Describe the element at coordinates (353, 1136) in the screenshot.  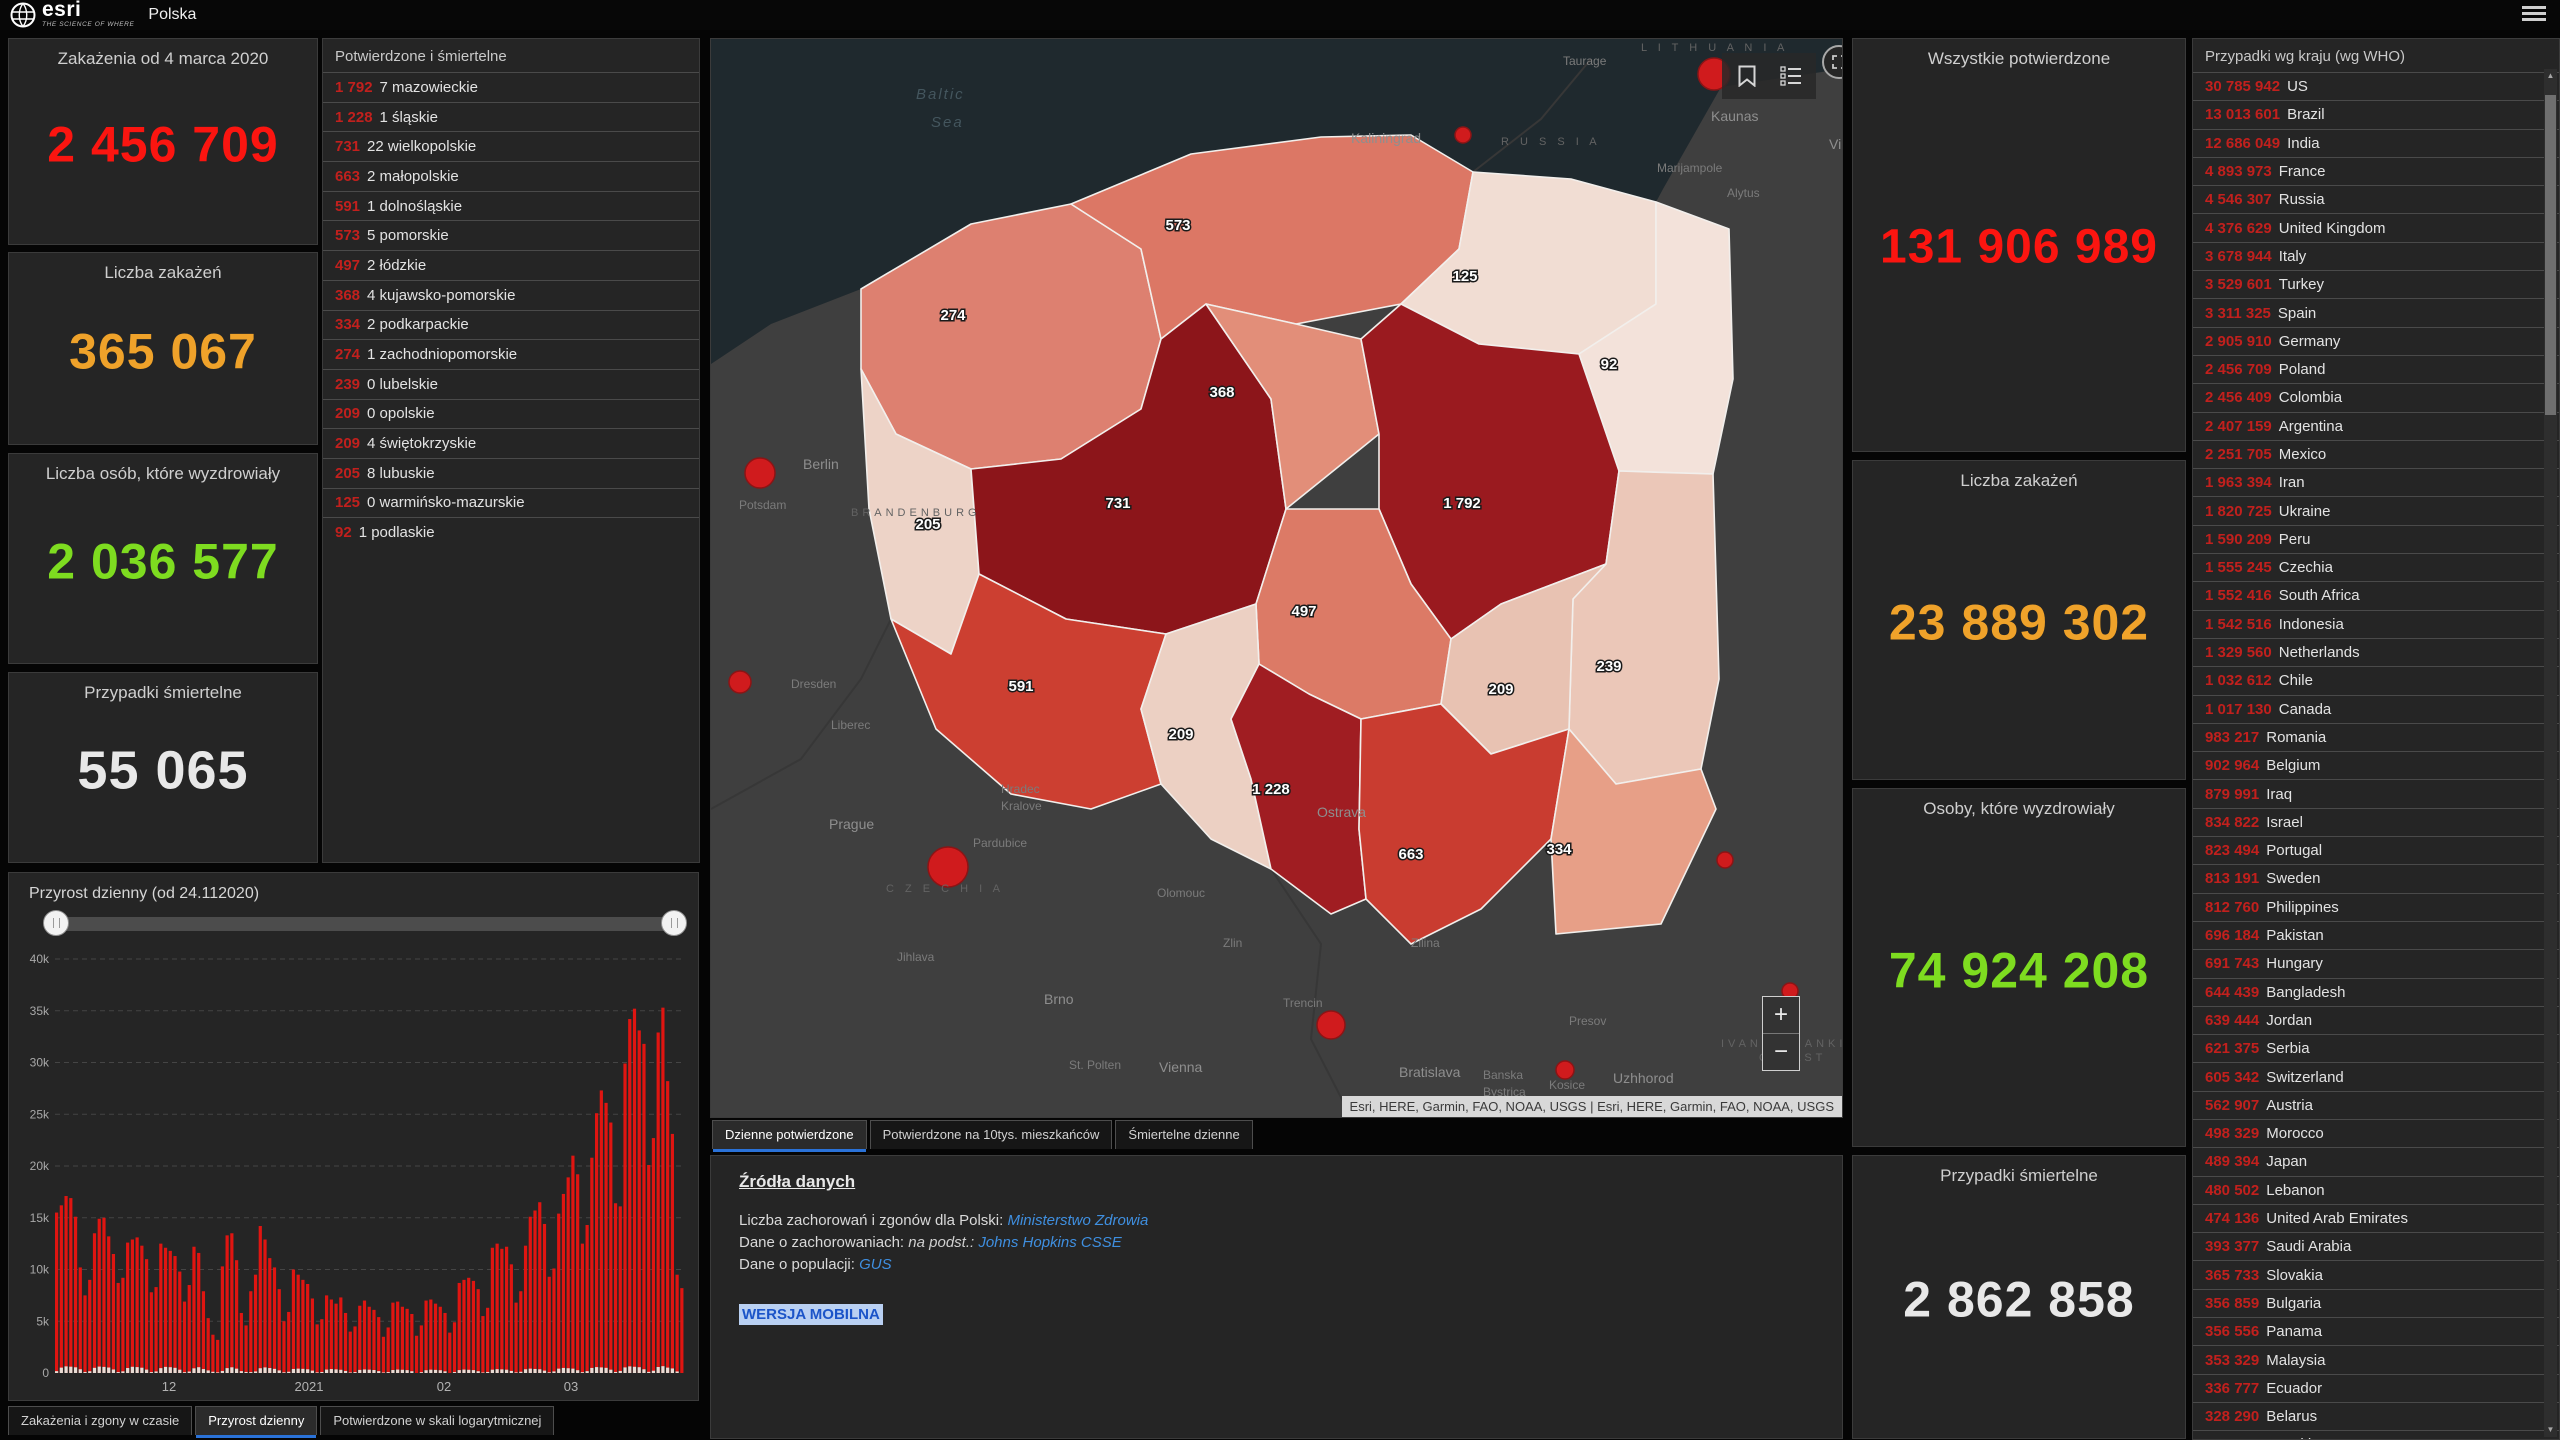
I see `daily-growth-bar-chart: 0 5k 10k 15k 20k 25k 30k 35k 40k 12 2021 02 03` at that location.